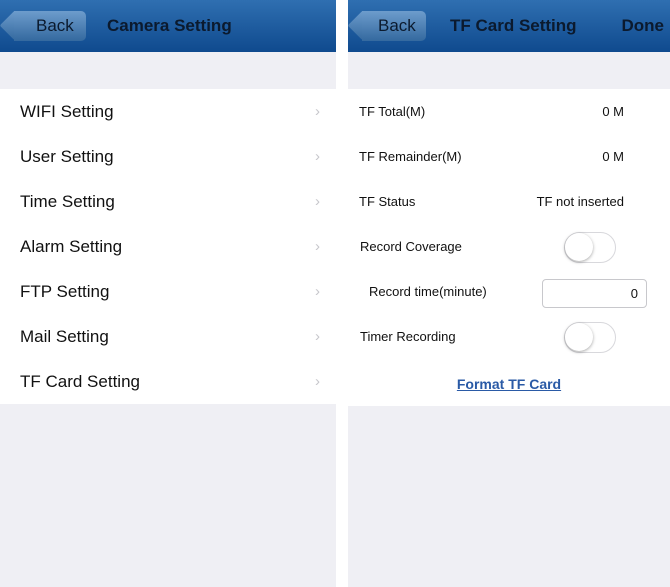 Image resolution: width=670 pixels, height=587 pixels. I want to click on tf-card-setting-navbar: Back TF Card Setting Done, so click(509, 26).